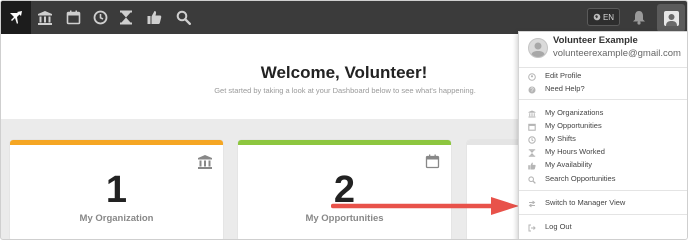 The height and width of the screenshot is (240, 688). I want to click on profile-avatar, so click(538, 48).